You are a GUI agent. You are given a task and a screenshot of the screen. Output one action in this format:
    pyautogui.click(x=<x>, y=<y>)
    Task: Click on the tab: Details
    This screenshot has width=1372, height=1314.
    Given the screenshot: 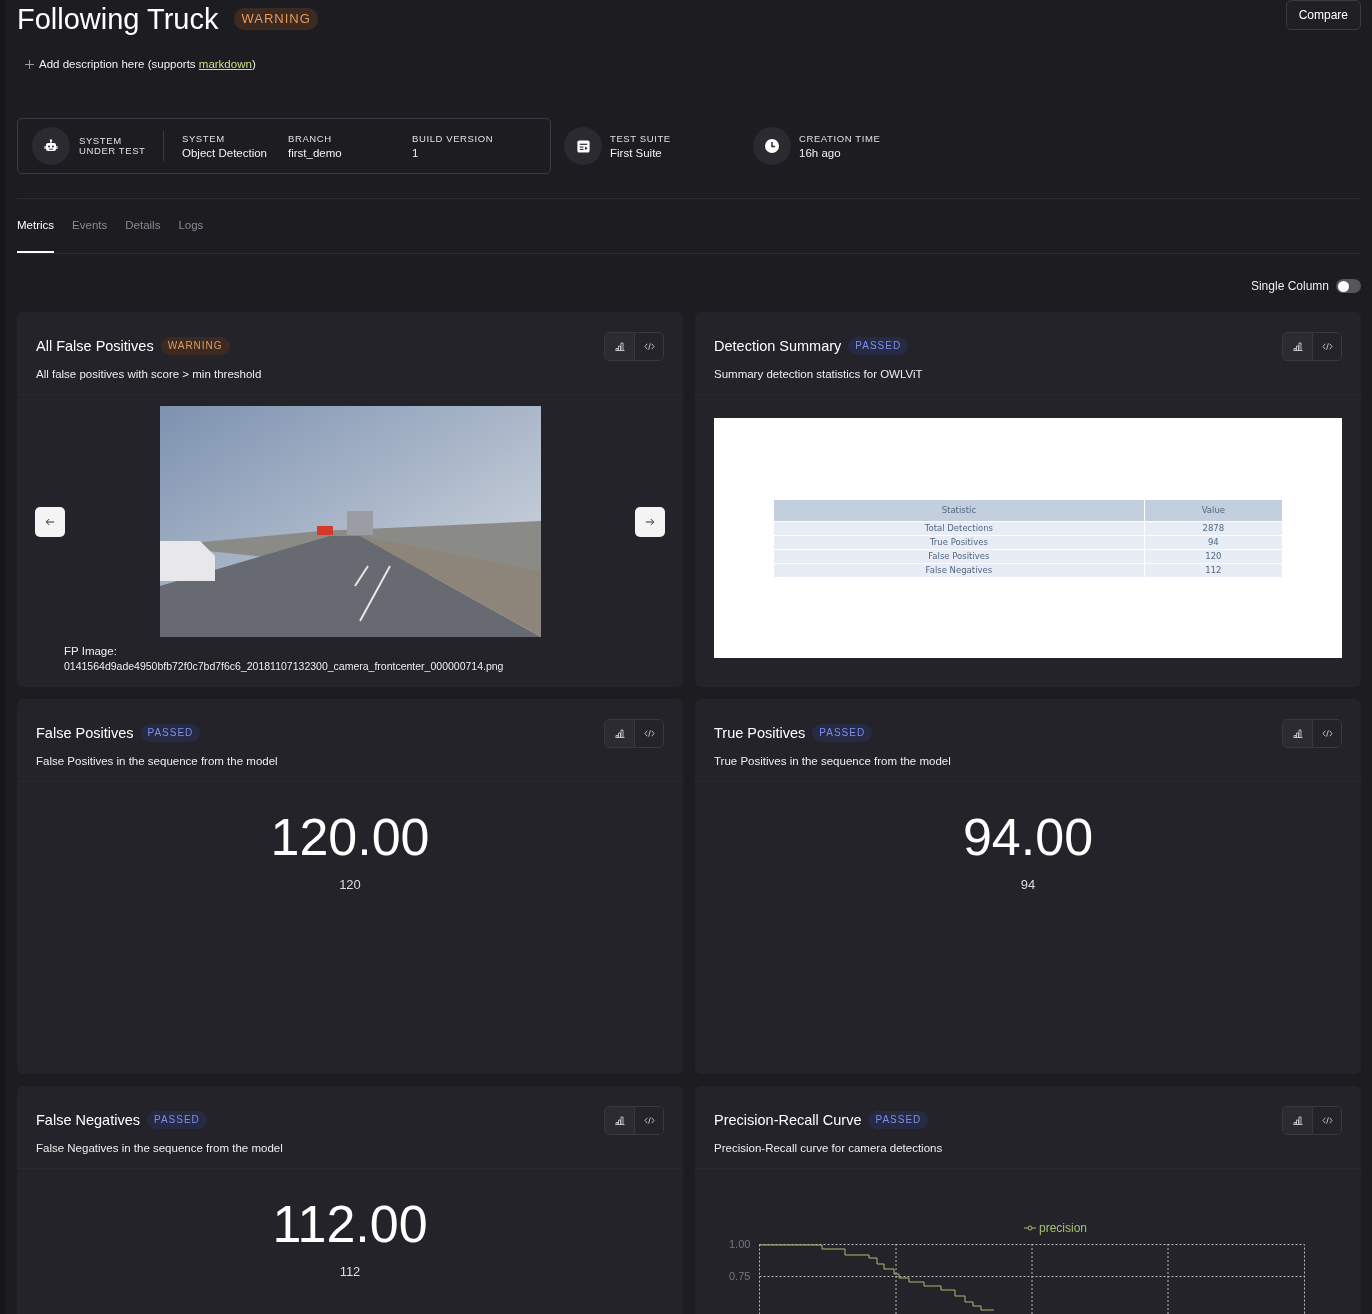 What is the action you would take?
    pyautogui.click(x=143, y=236)
    